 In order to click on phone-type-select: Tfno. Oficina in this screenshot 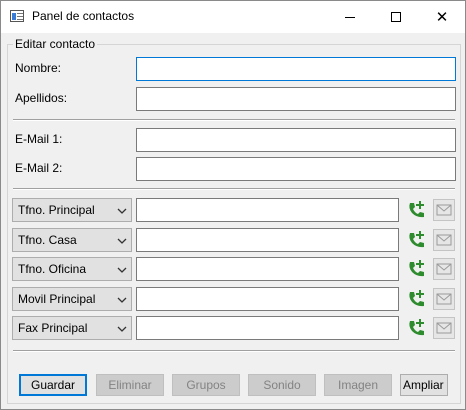, I will do `click(72, 269)`.